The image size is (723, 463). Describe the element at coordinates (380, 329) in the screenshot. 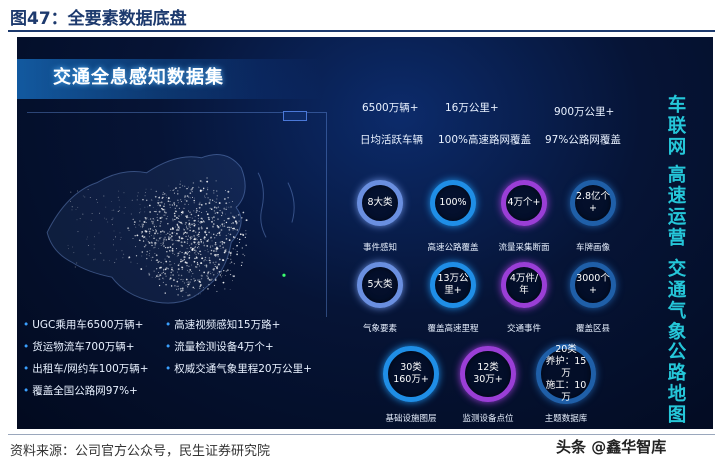

I see `ring-label: 气象要素` at that location.